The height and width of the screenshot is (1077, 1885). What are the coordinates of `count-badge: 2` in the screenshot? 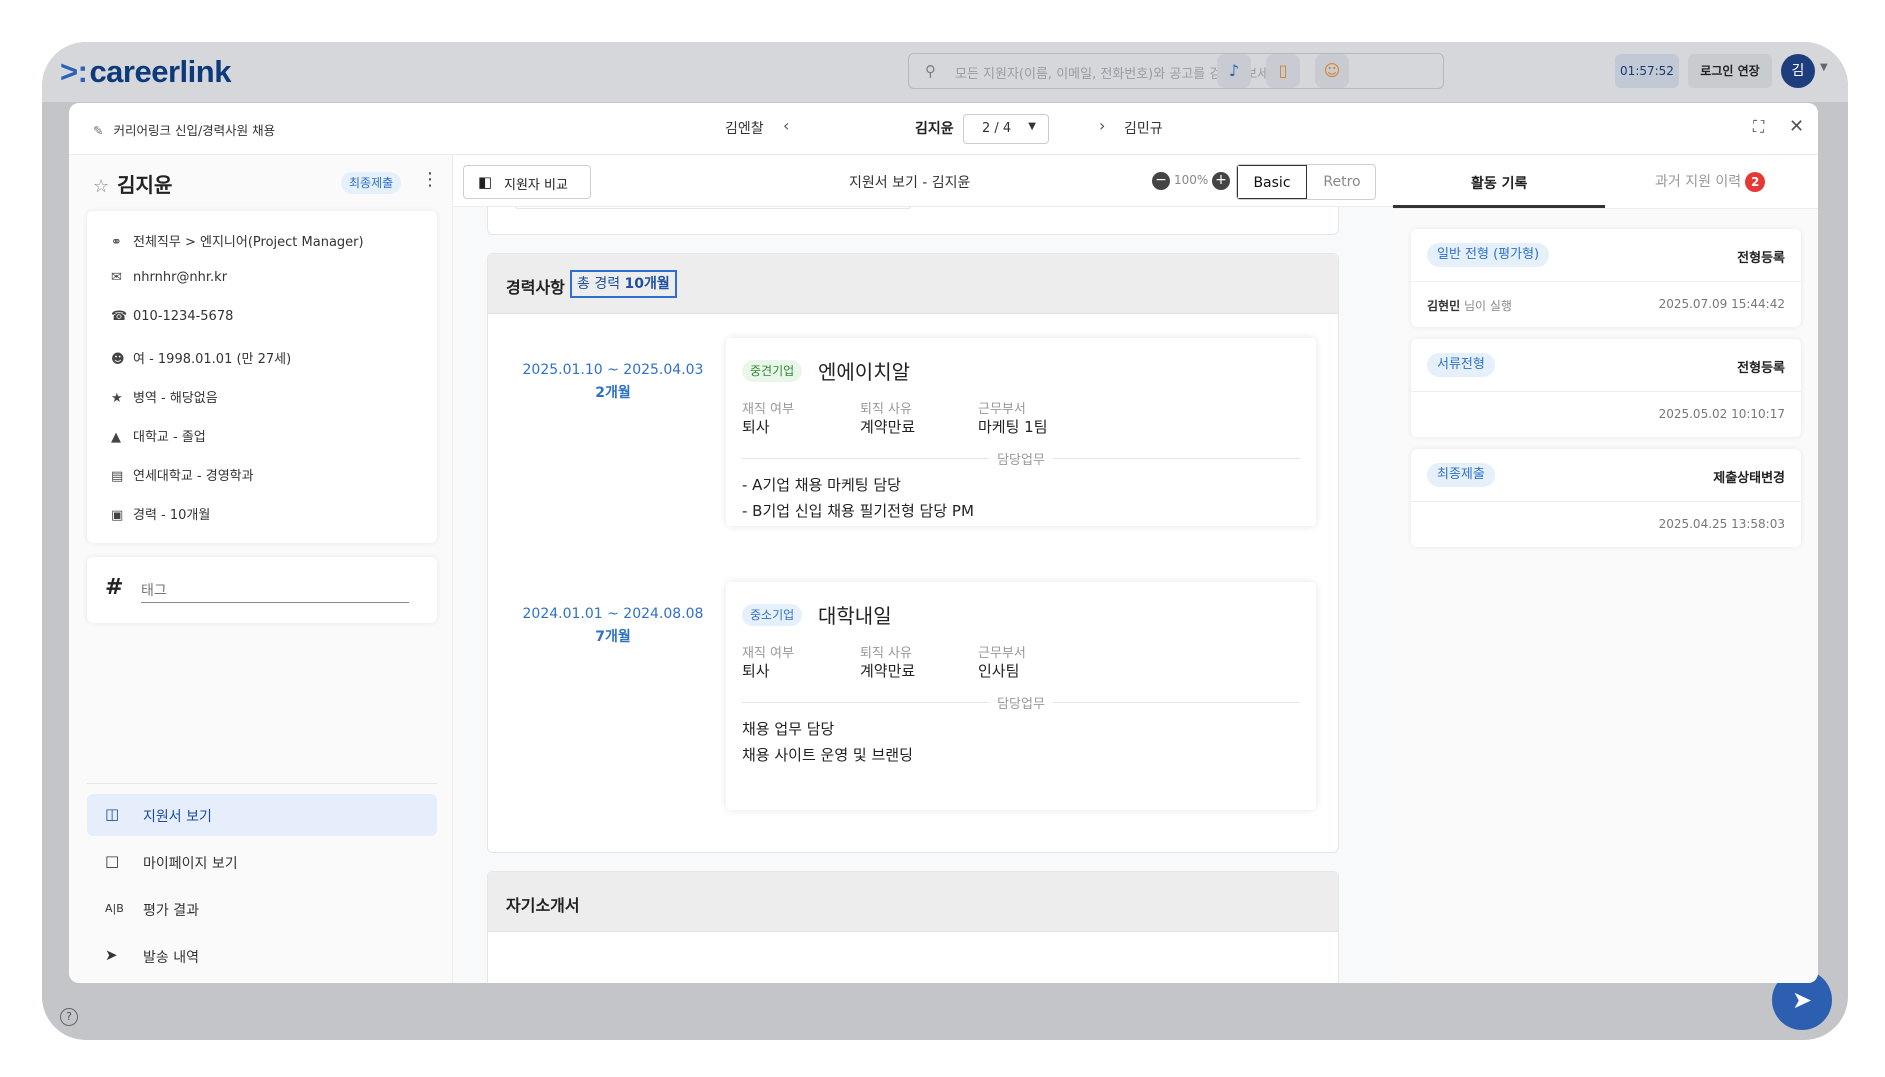 It's located at (1755, 182).